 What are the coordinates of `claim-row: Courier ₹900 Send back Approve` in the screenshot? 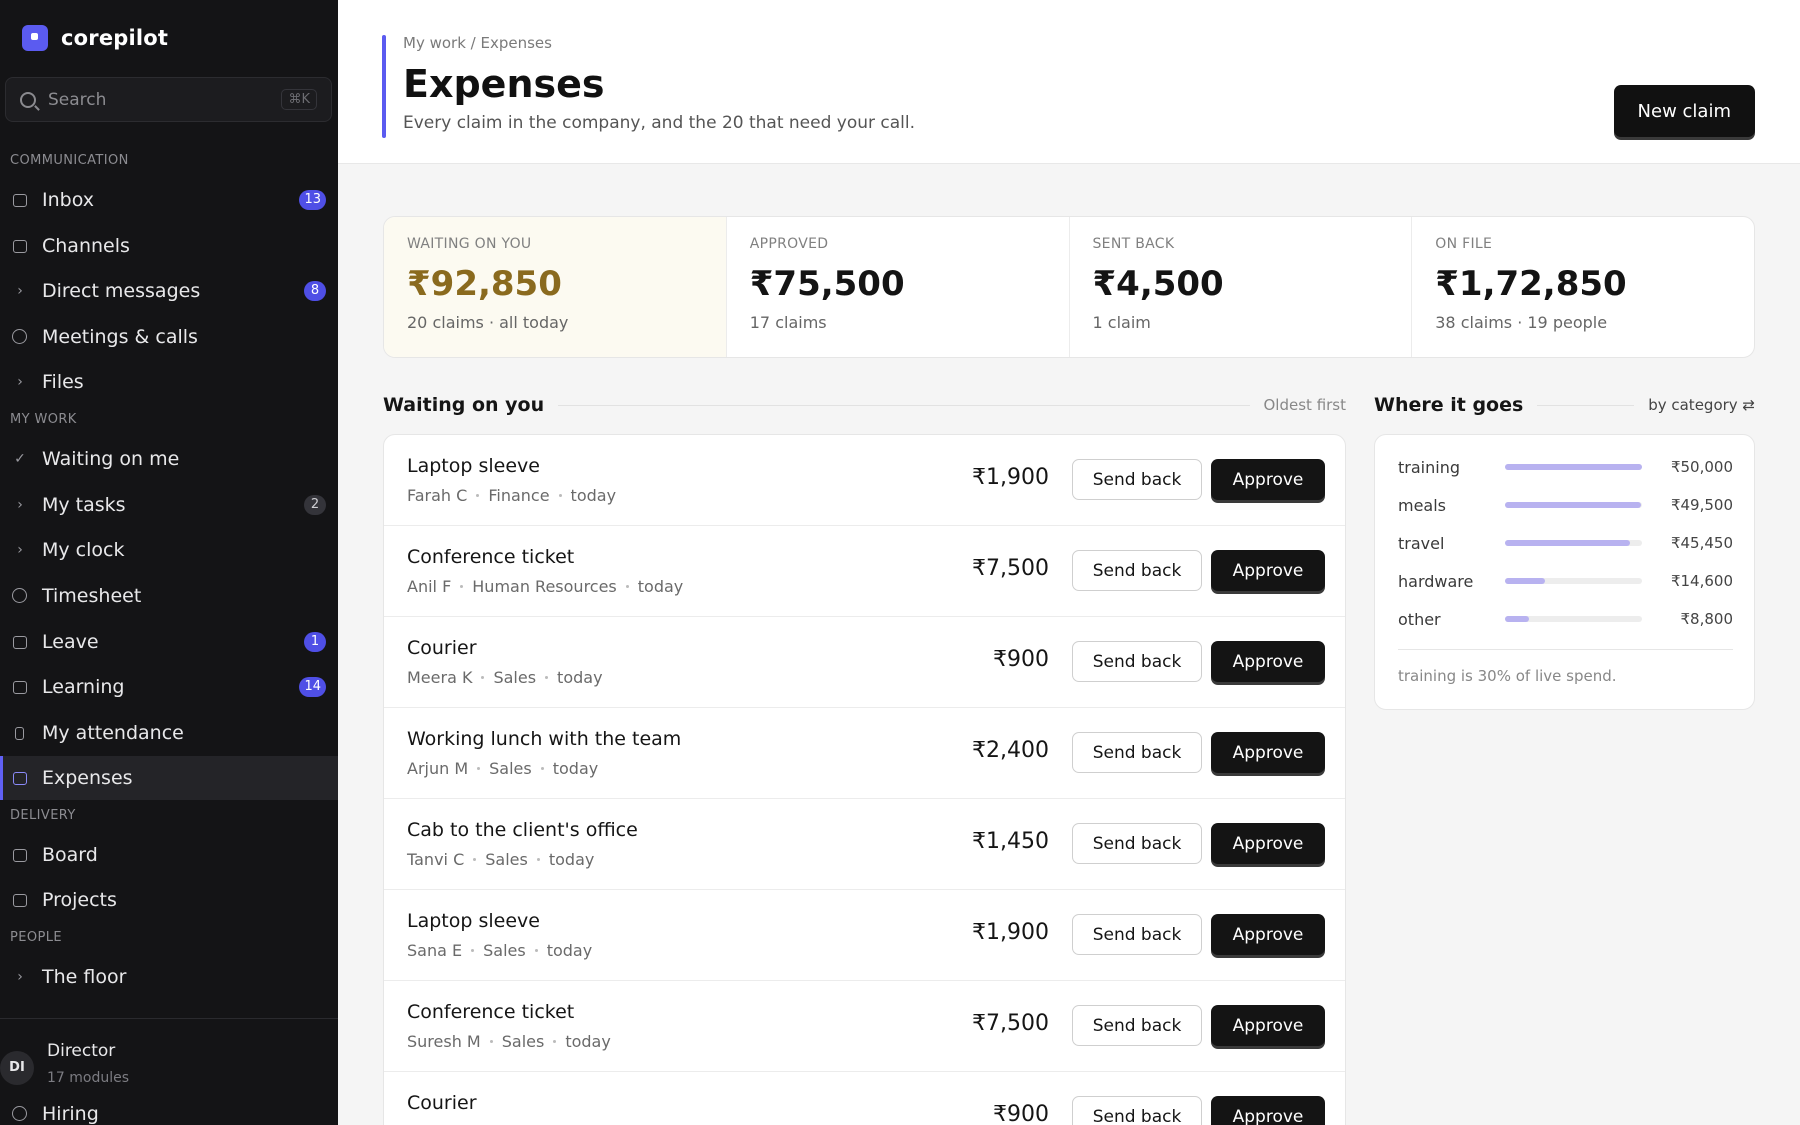 It's located at (864, 1098).